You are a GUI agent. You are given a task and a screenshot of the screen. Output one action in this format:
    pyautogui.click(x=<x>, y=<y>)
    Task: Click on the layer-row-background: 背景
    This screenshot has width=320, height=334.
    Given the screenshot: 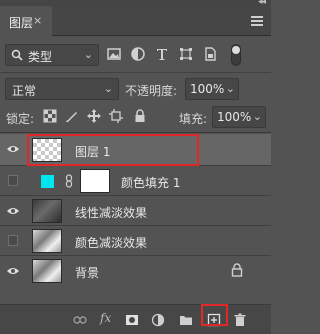 What is the action you would take?
    pyautogui.click(x=135, y=271)
    